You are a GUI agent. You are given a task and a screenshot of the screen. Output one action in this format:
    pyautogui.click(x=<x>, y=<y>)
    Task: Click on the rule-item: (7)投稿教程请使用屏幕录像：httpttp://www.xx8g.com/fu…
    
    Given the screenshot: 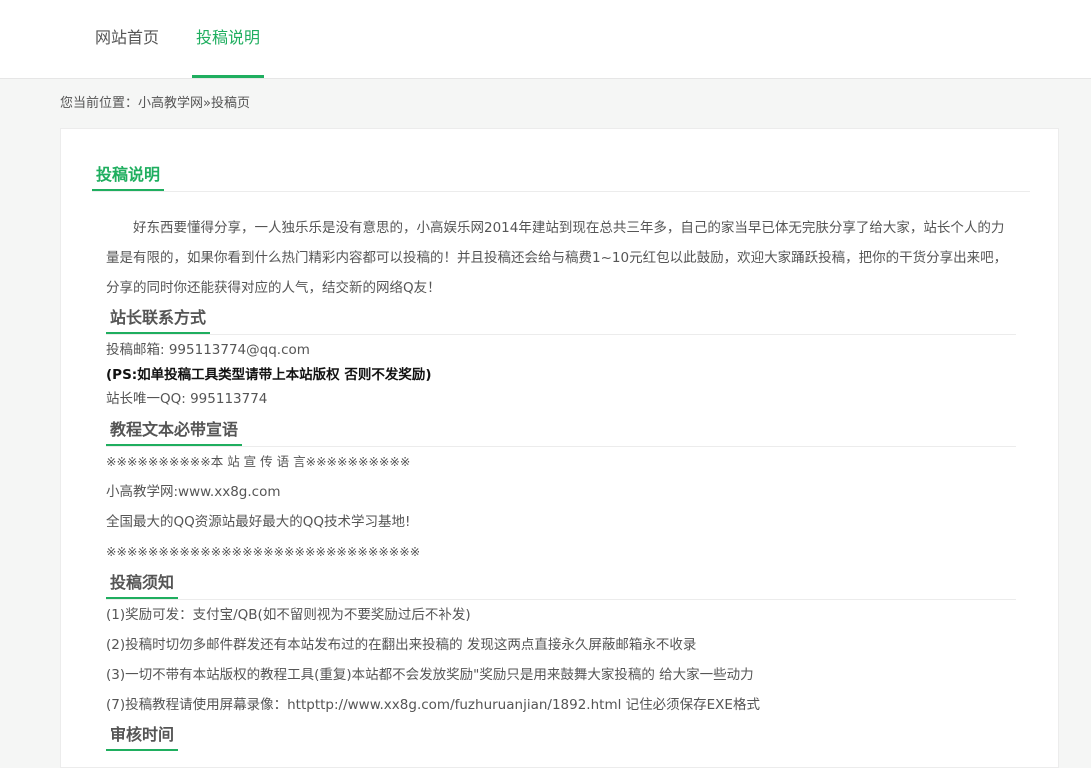 What is the action you would take?
    pyautogui.click(x=433, y=705)
    